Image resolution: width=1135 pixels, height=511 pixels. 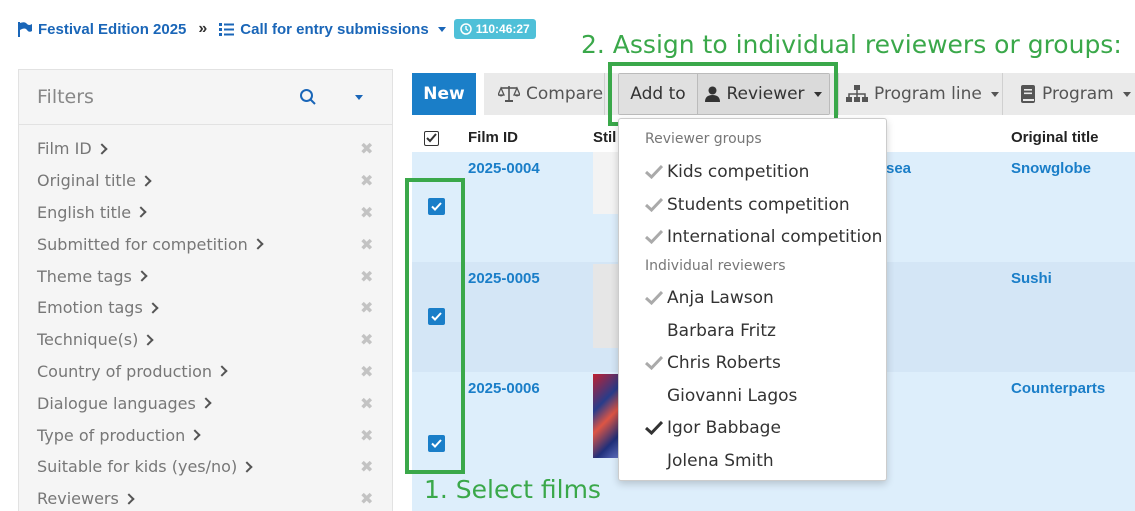 I want to click on filter-label: Suitable for kids (yes/no), so click(x=137, y=467).